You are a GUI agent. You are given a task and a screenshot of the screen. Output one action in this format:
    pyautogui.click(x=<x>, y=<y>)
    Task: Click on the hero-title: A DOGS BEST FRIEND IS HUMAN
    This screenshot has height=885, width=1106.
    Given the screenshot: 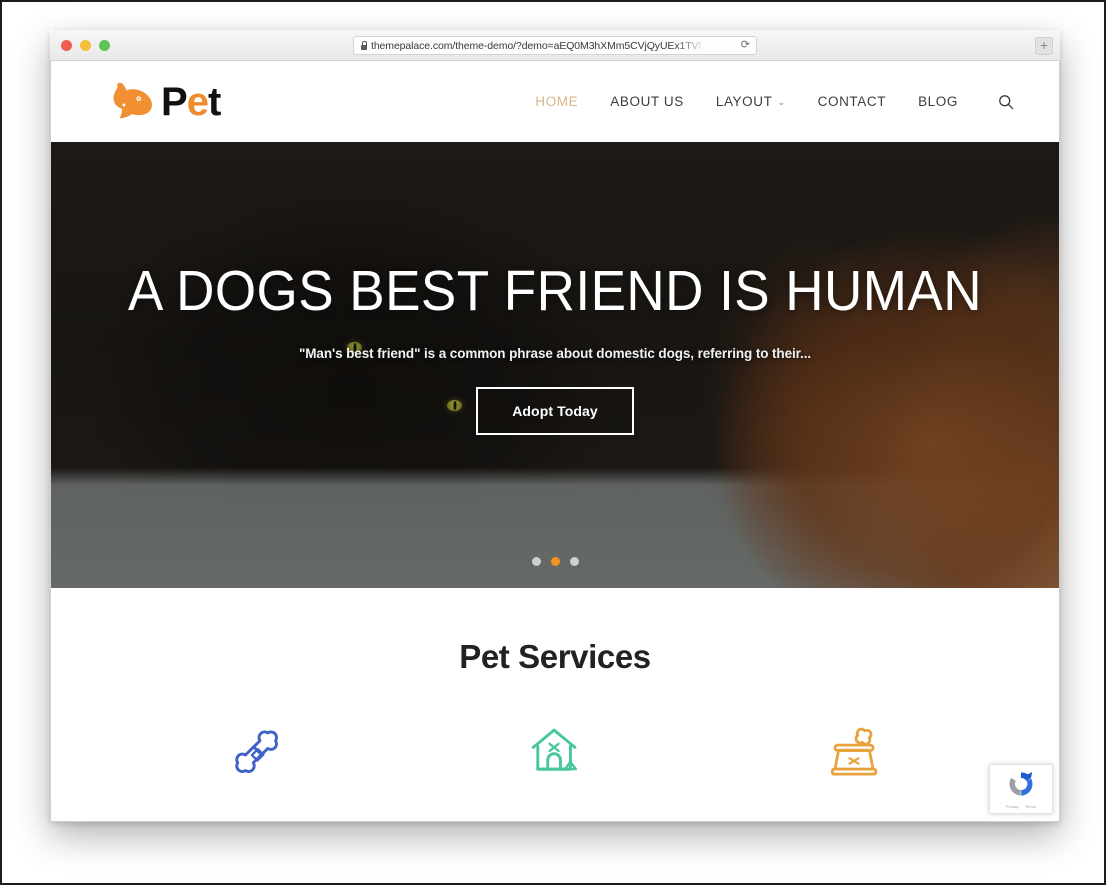 What is the action you would take?
    pyautogui.click(x=554, y=291)
    